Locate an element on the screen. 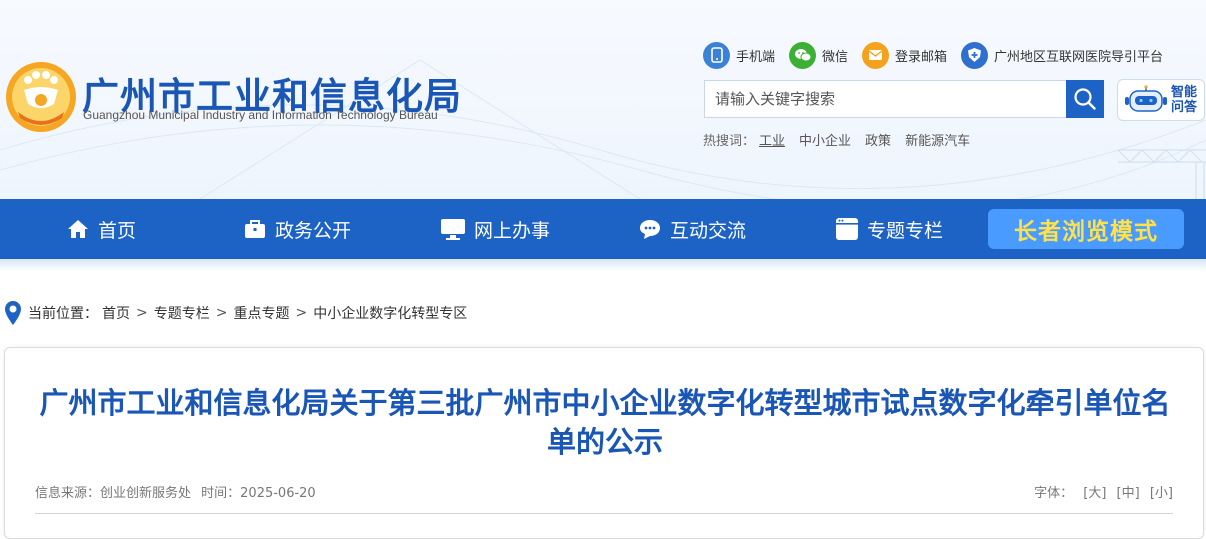  bureau-logo is located at coordinates (41, 97).